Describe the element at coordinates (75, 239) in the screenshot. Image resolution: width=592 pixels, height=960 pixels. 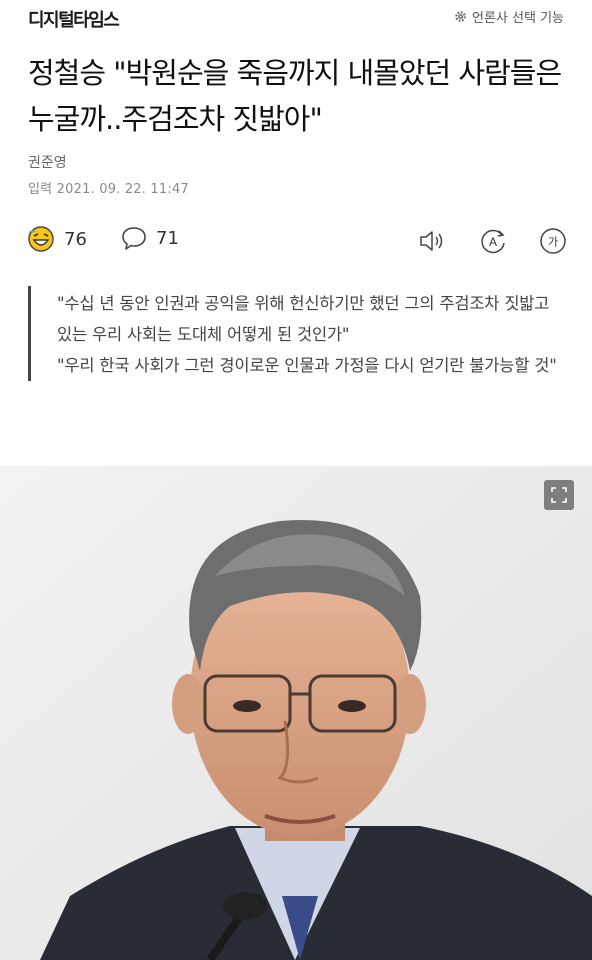
I see `reaction-count: 76` at that location.